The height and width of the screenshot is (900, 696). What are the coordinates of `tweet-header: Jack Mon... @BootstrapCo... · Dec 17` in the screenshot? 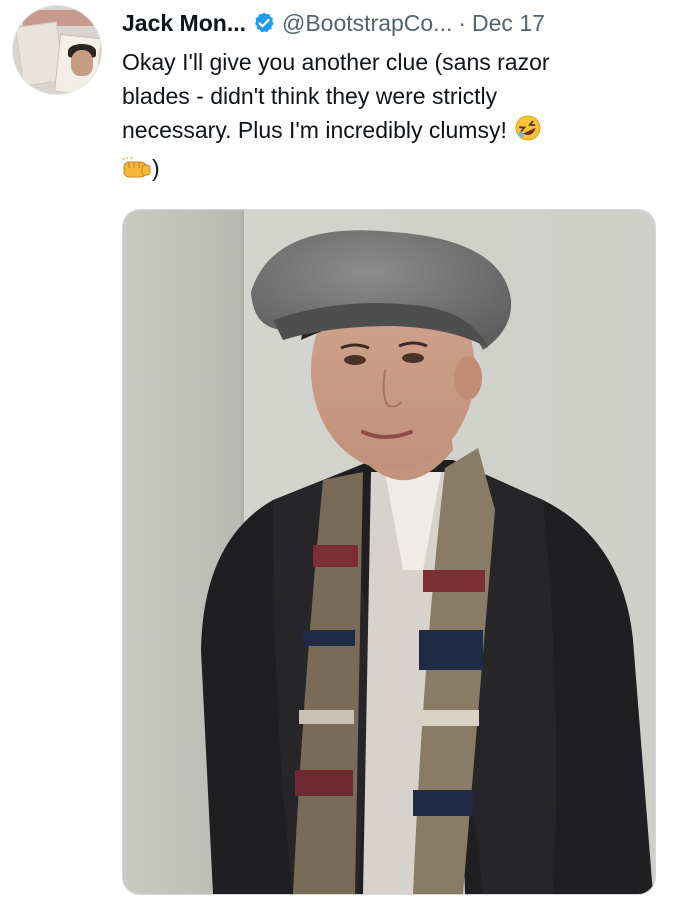 It's located at (333, 23).